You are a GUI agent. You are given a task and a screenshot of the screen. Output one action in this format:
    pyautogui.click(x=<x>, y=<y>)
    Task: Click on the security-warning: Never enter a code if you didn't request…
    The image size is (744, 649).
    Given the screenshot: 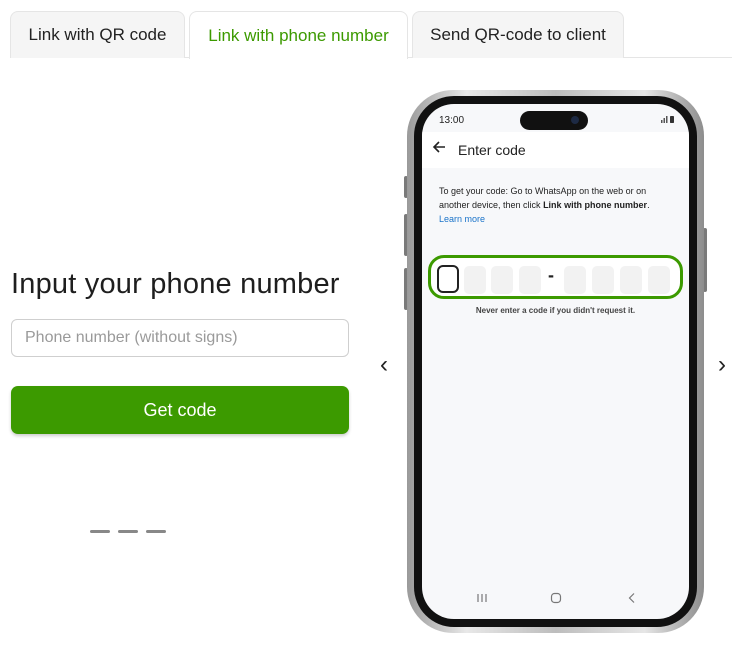 What is the action you would take?
    pyautogui.click(x=555, y=310)
    